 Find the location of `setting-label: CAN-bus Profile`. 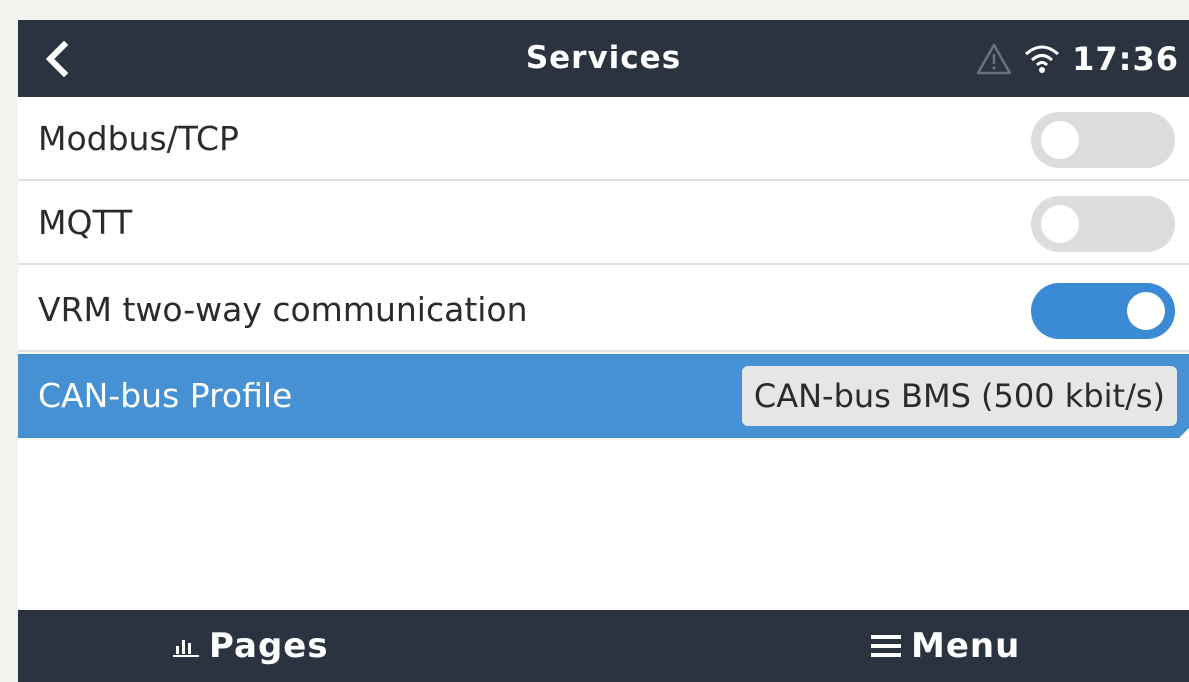

setting-label: CAN-bus Profile is located at coordinates (165, 395).